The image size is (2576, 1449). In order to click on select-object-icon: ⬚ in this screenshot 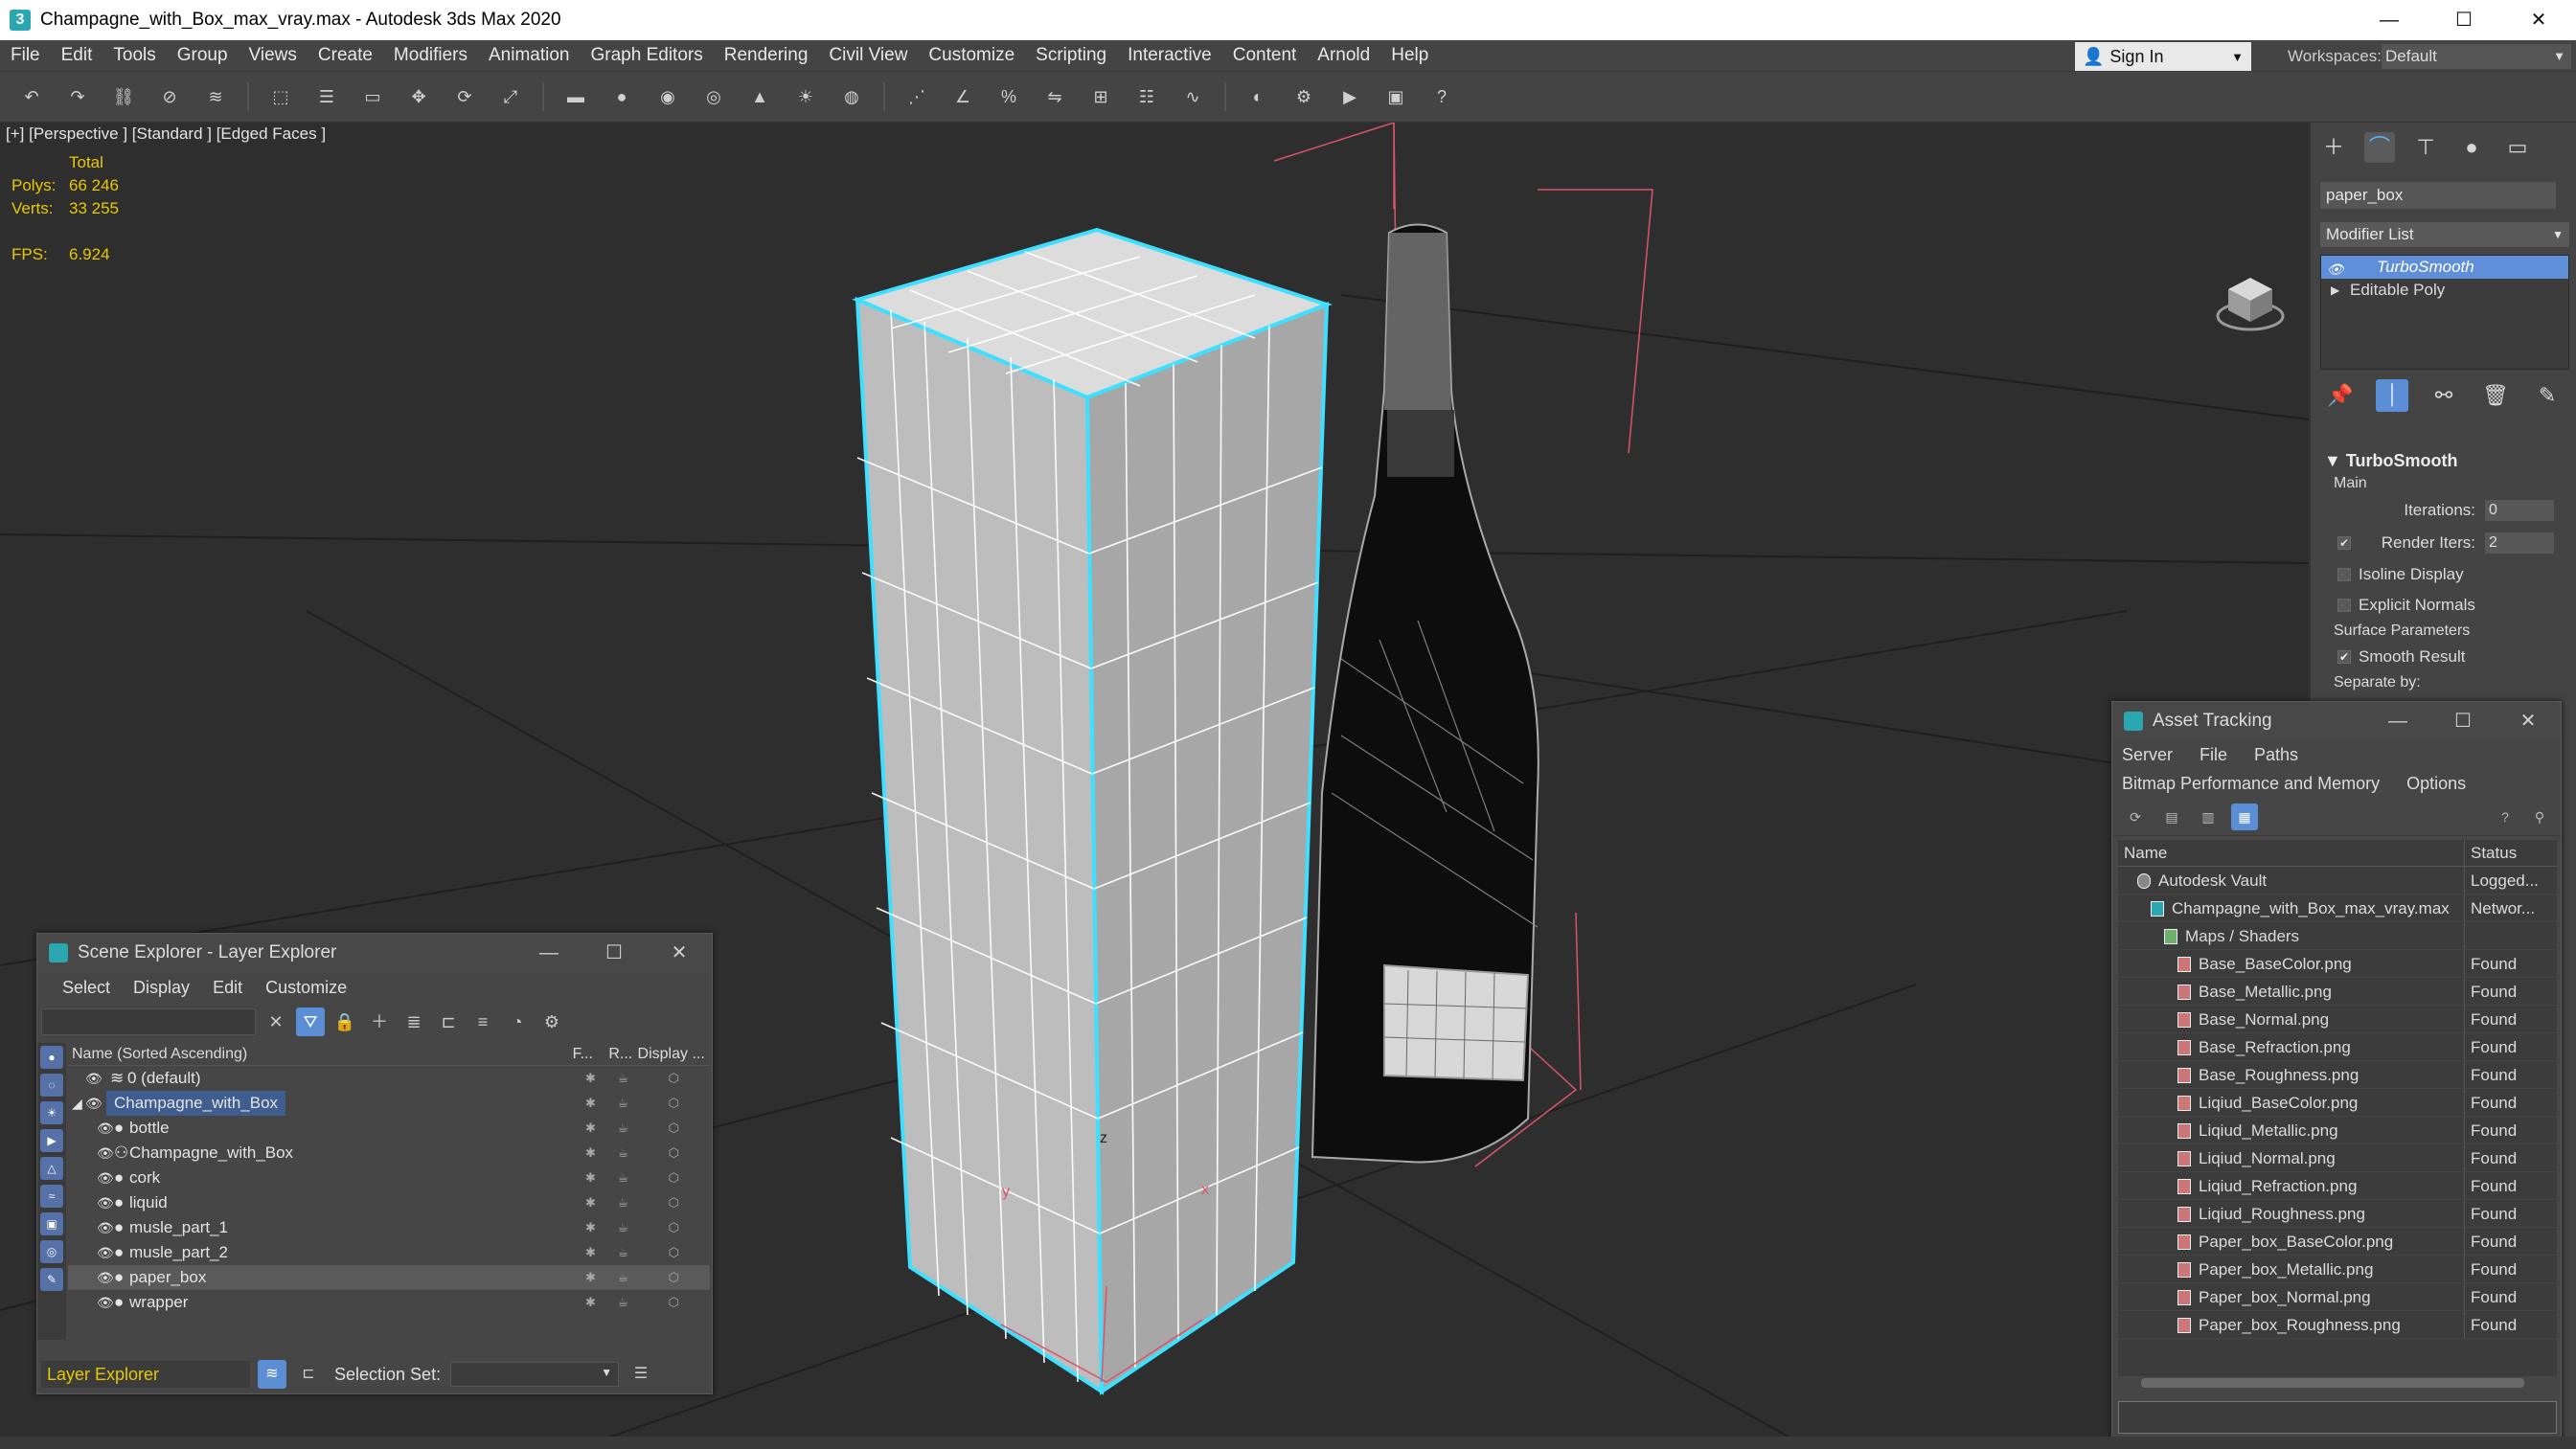, I will do `click(280, 96)`.